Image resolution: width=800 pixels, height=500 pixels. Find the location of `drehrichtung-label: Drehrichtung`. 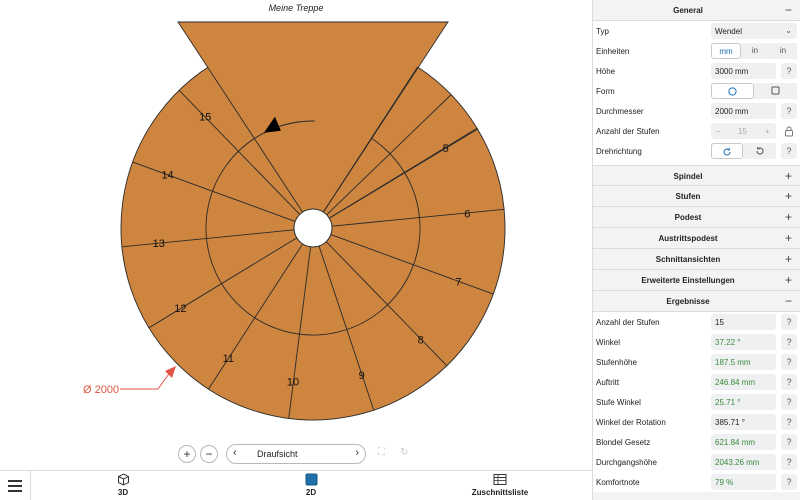

drehrichtung-label: Drehrichtung is located at coordinates (619, 151).